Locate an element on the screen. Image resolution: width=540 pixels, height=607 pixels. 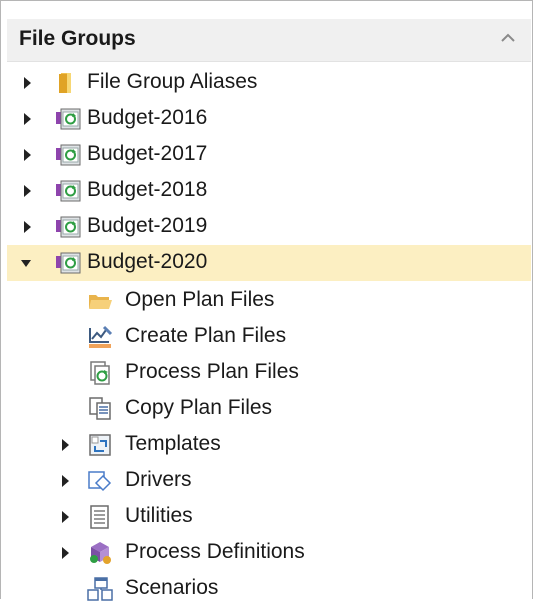
tree-item-scenarios: Scenarios is located at coordinates (269, 589).